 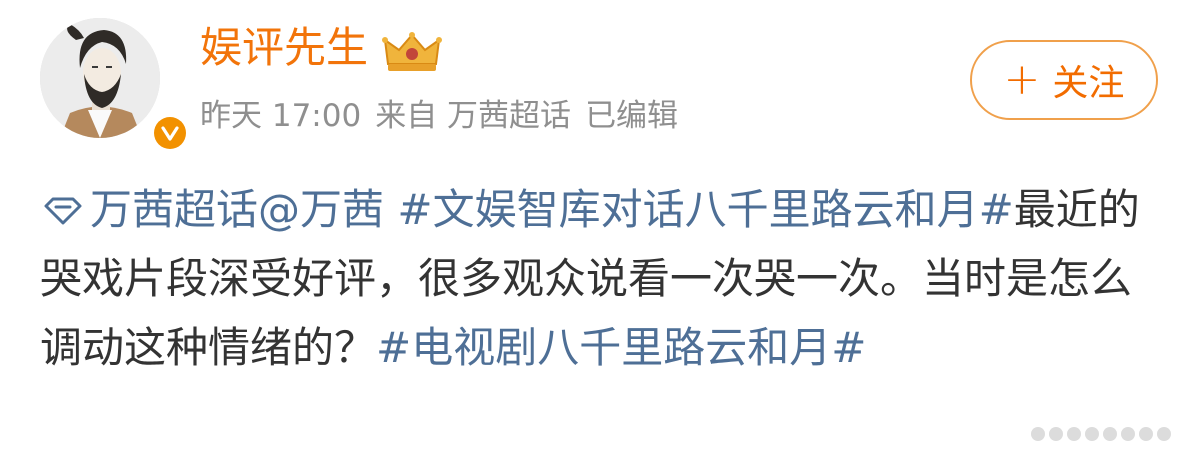 What do you see at coordinates (100, 78) in the screenshot?
I see `avatar-image` at bounding box center [100, 78].